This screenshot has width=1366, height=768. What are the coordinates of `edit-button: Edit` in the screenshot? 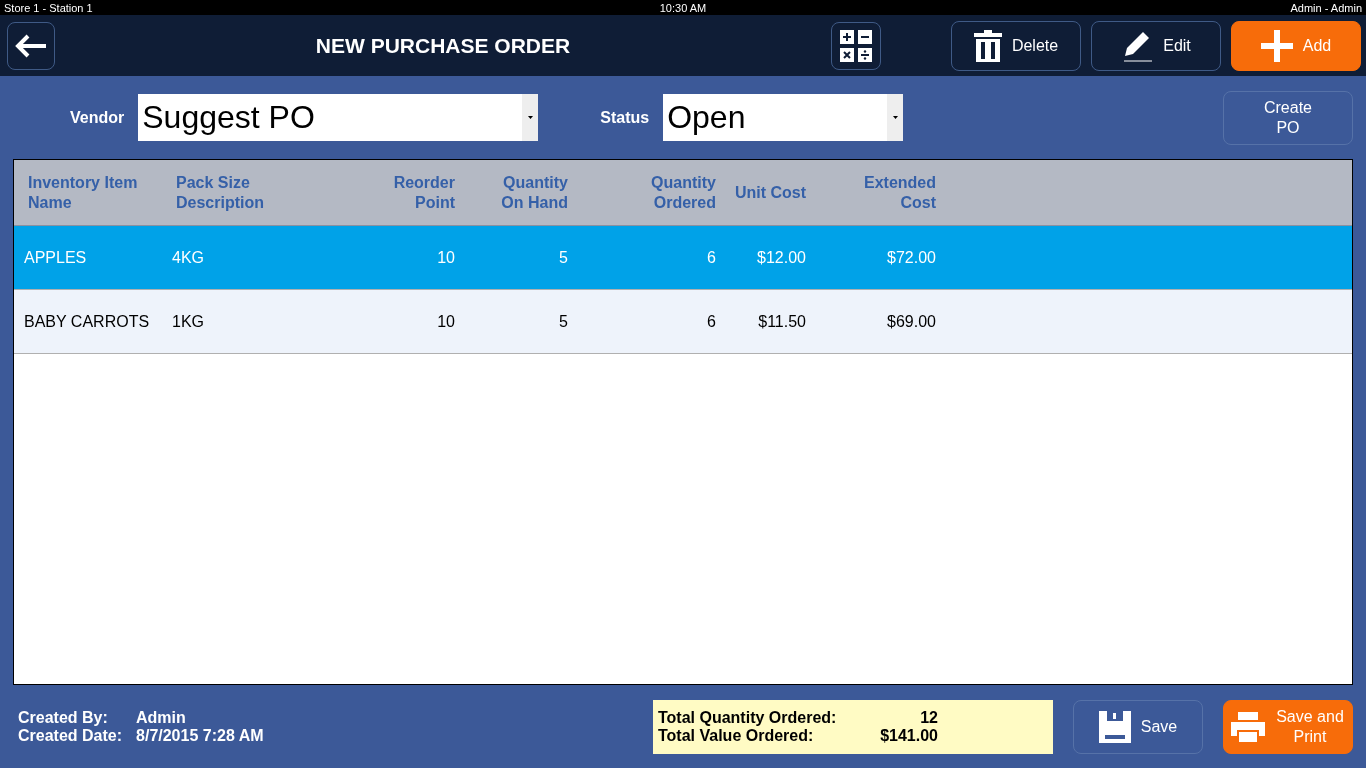 It's located at (1156, 45).